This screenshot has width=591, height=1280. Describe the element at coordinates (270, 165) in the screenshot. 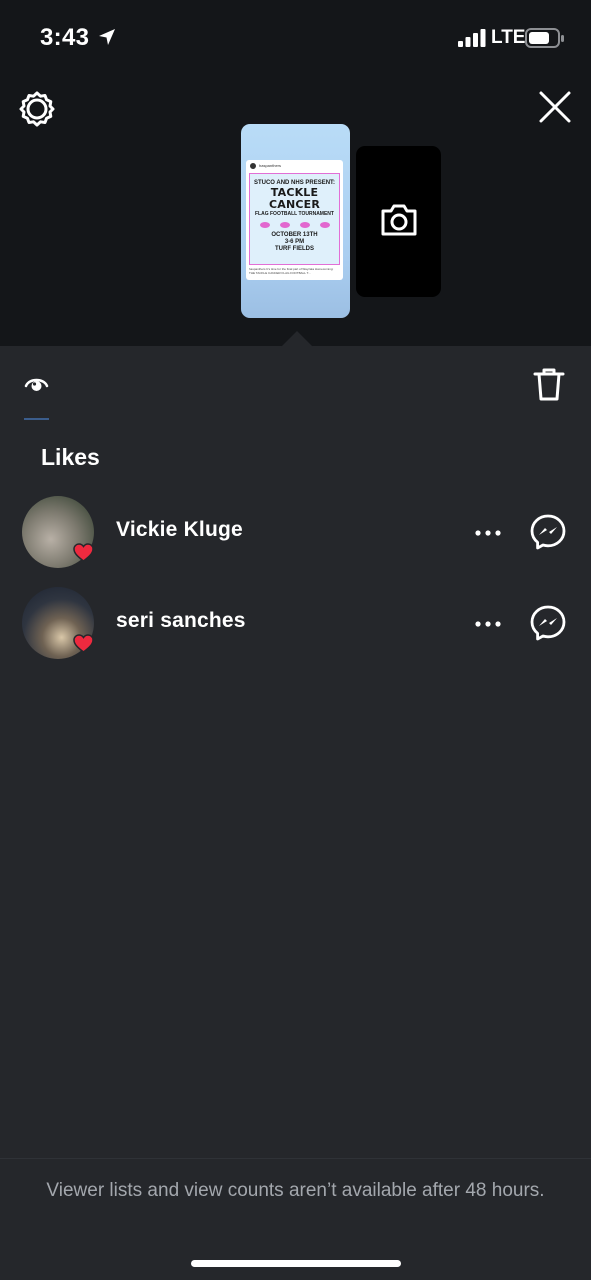

I see `post-username: haspanthers` at that location.